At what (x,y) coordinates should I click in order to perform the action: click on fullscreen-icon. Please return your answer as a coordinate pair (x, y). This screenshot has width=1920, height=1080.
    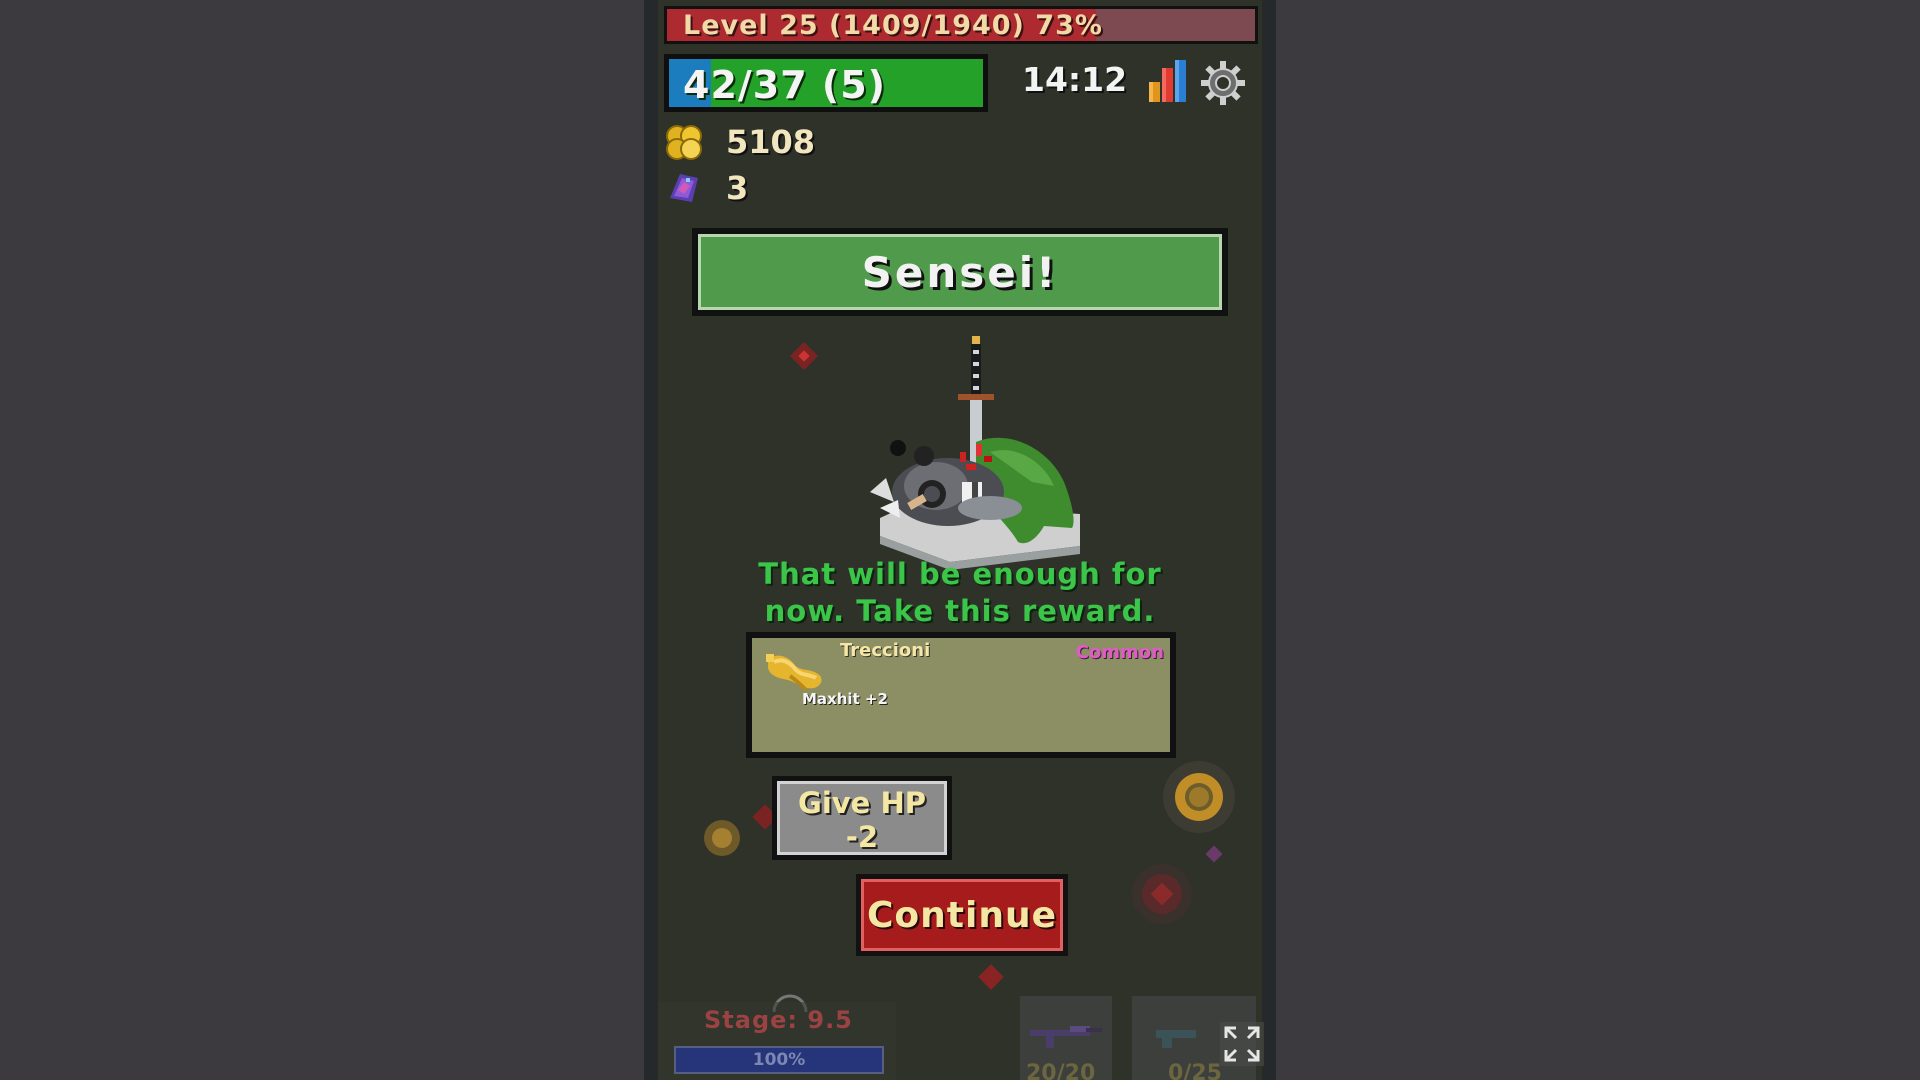
    Looking at the image, I should click on (1242, 1044).